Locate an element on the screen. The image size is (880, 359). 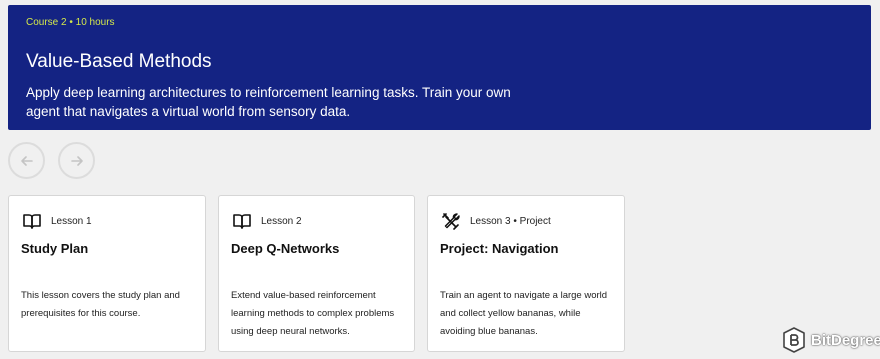
lesson-card-header: Lesson 2 is located at coordinates (267, 221).